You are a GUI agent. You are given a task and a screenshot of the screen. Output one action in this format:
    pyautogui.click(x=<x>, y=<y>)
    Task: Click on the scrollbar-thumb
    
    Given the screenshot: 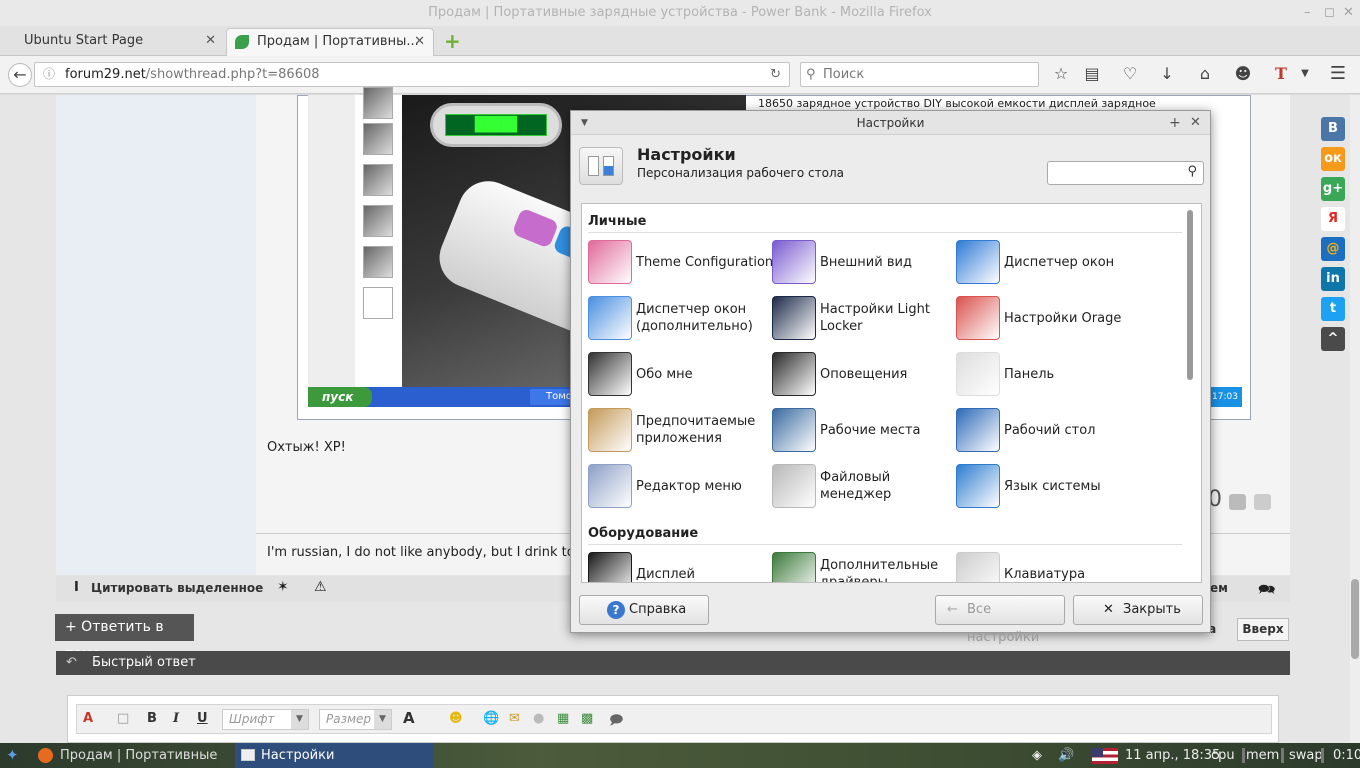 What is the action you would take?
    pyautogui.click(x=1190, y=295)
    